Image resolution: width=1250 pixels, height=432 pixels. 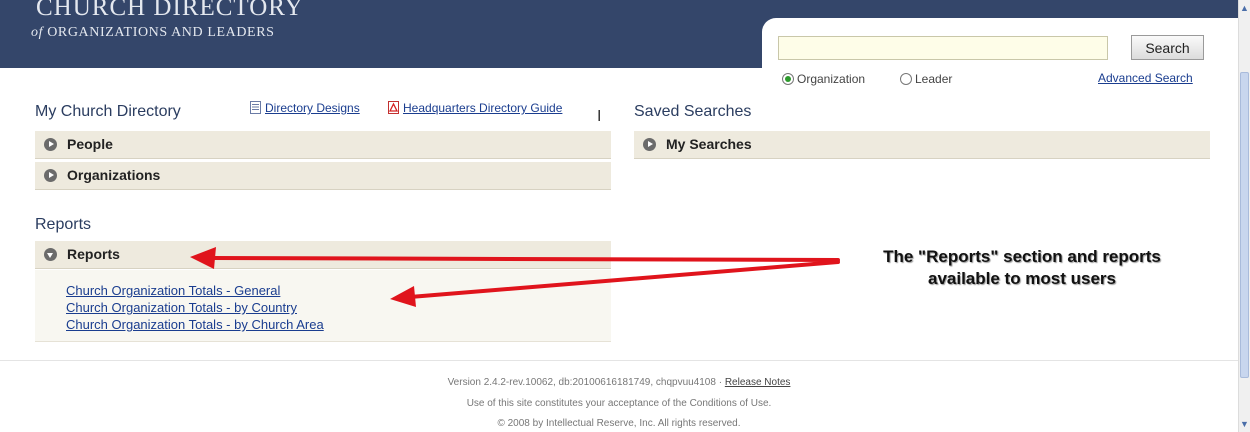 What do you see at coordinates (599, 116) in the screenshot?
I see `text-cursor-icon: I` at bounding box center [599, 116].